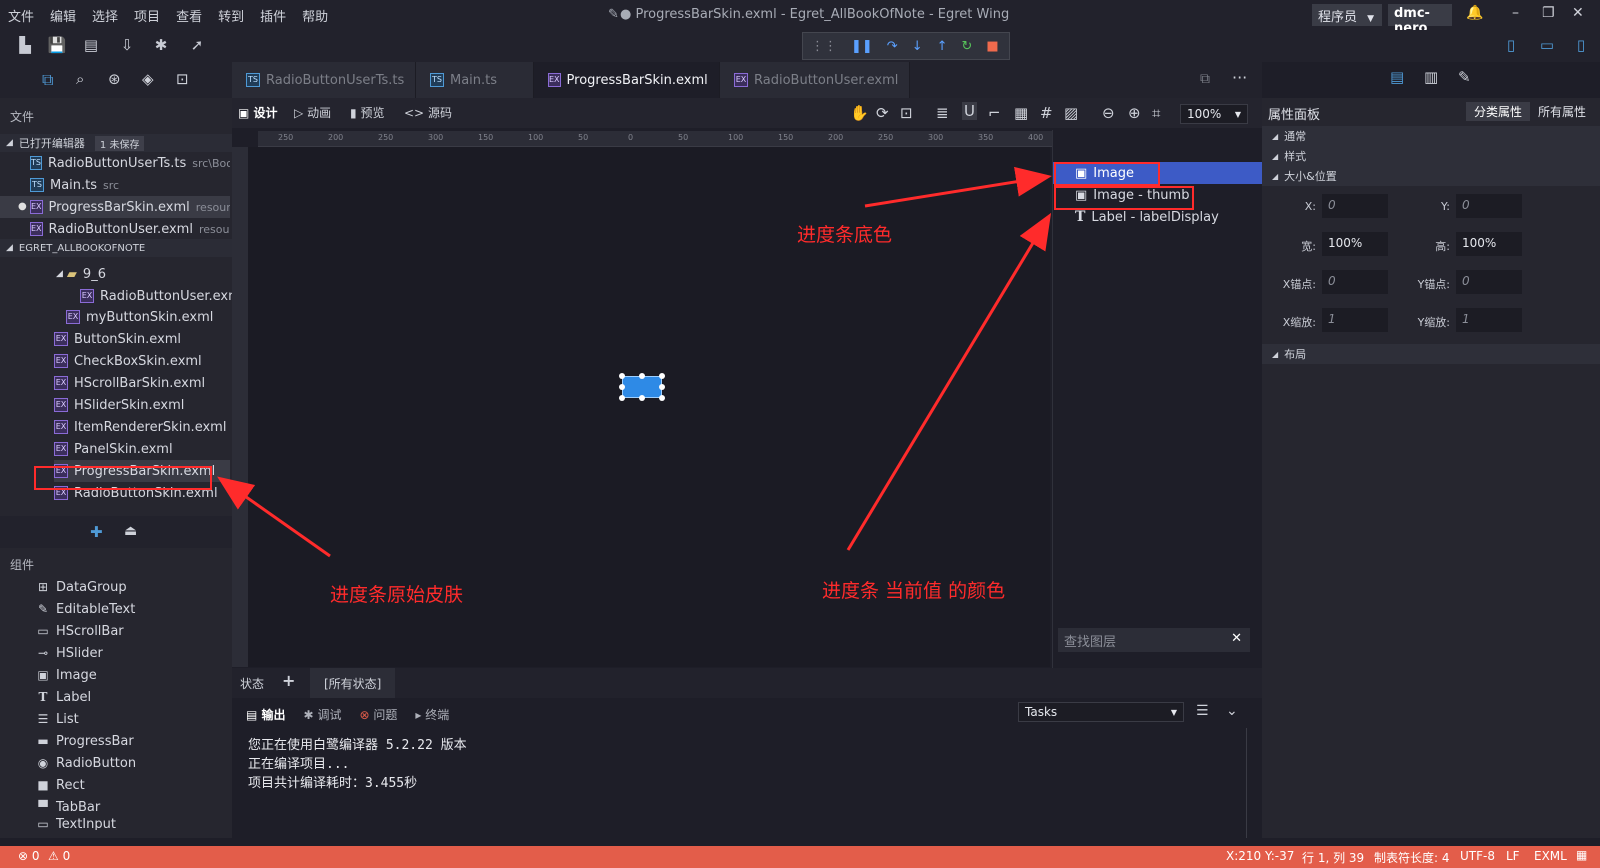 The width and height of the screenshot is (1600, 868). Describe the element at coordinates (958, 187) in the screenshot. I see `arrow-to-image` at that location.